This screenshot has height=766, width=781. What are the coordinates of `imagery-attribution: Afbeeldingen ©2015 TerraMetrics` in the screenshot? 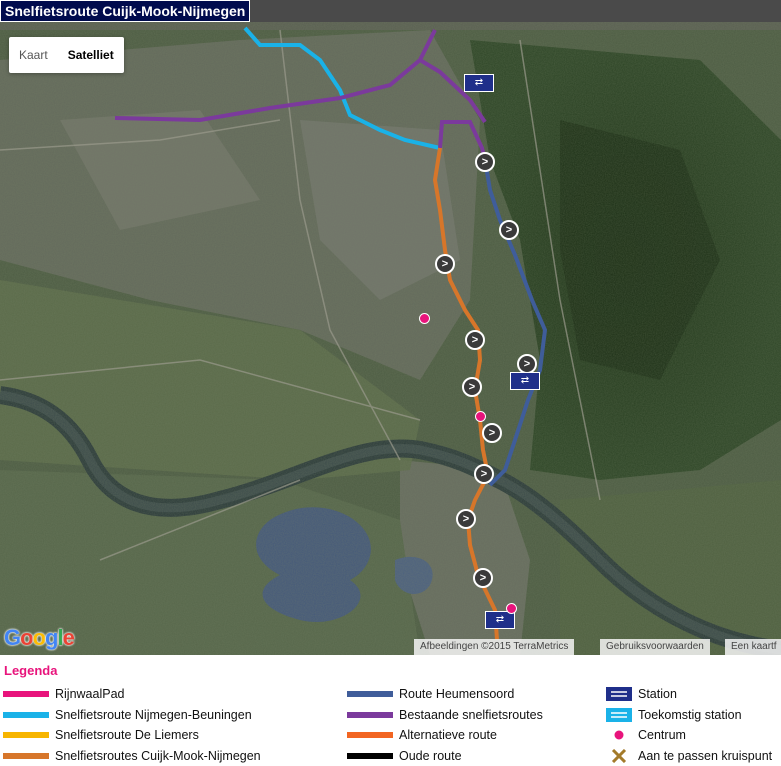 It's located at (494, 647).